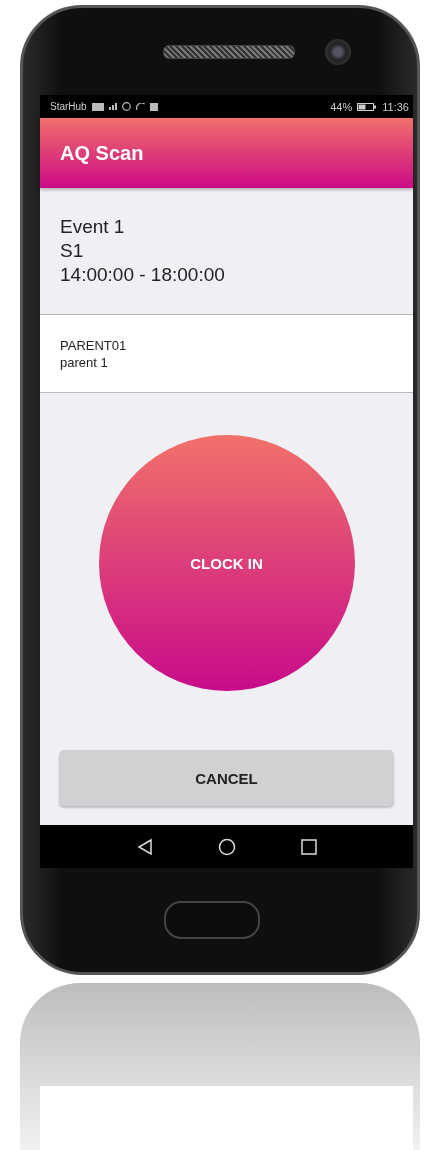  What do you see at coordinates (226, 563) in the screenshot?
I see `clock-in-button: CLOCK IN` at bounding box center [226, 563].